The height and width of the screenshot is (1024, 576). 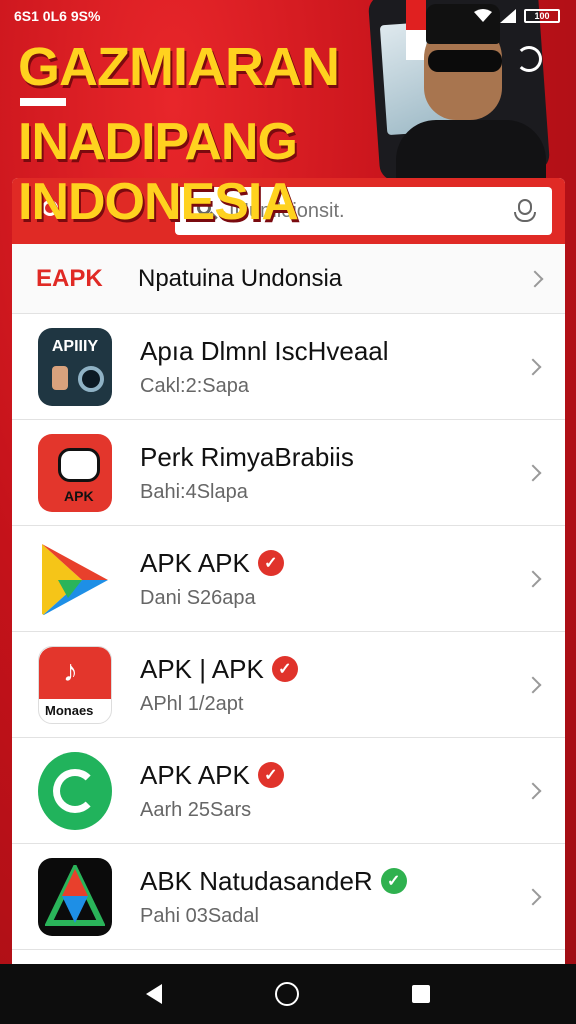 I want to click on status-icons: 100, so click(x=517, y=16).